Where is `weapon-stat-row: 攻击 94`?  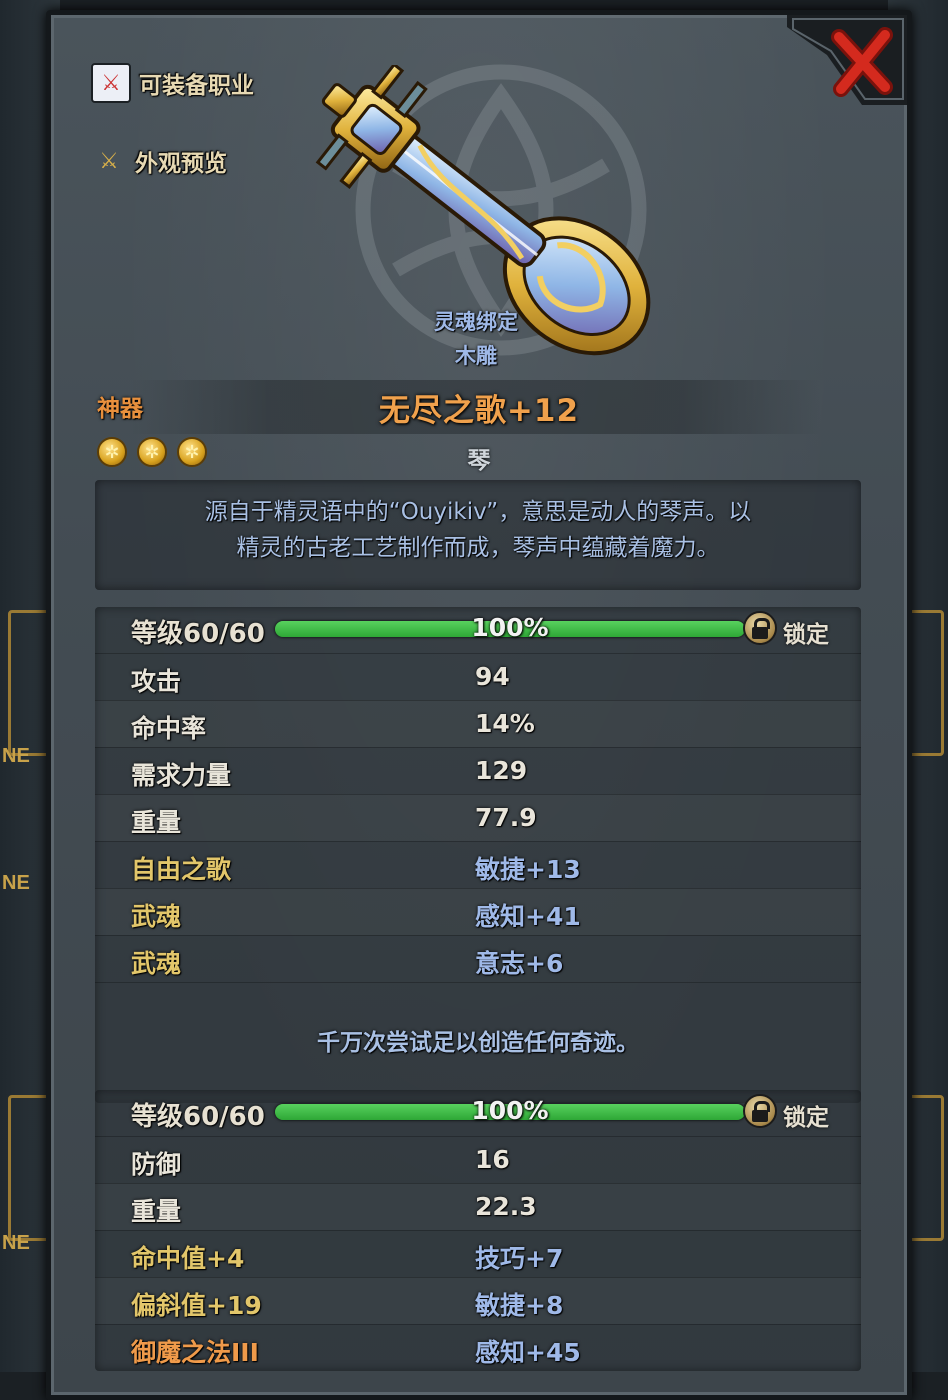
weapon-stat-row: 攻击 94 is located at coordinates (478, 676).